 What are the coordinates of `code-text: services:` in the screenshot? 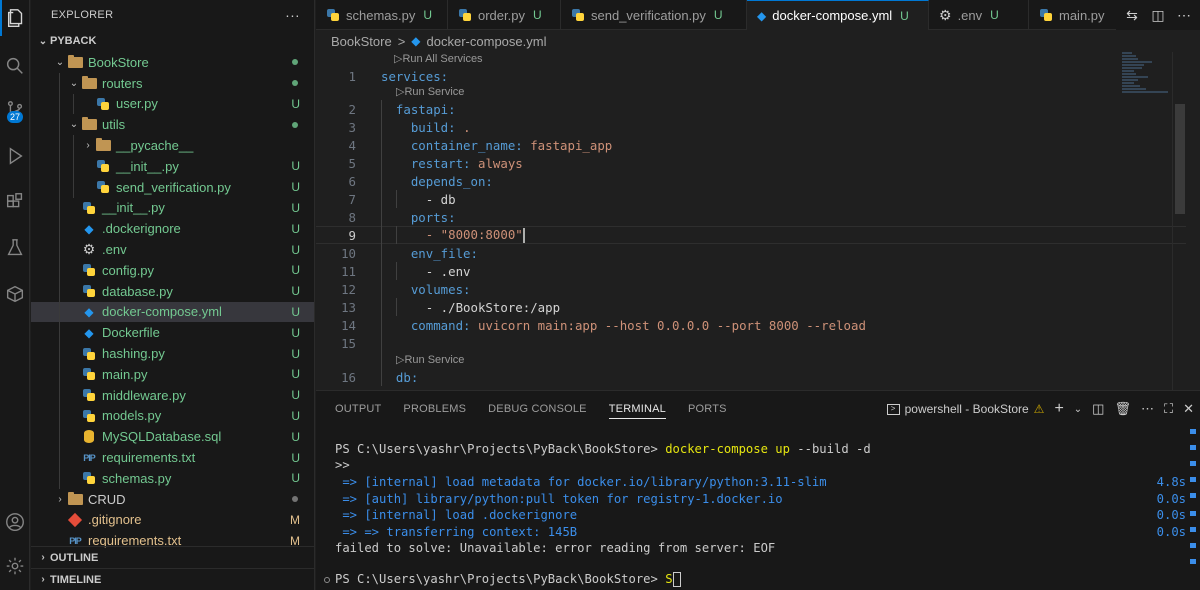 It's located at (415, 76).